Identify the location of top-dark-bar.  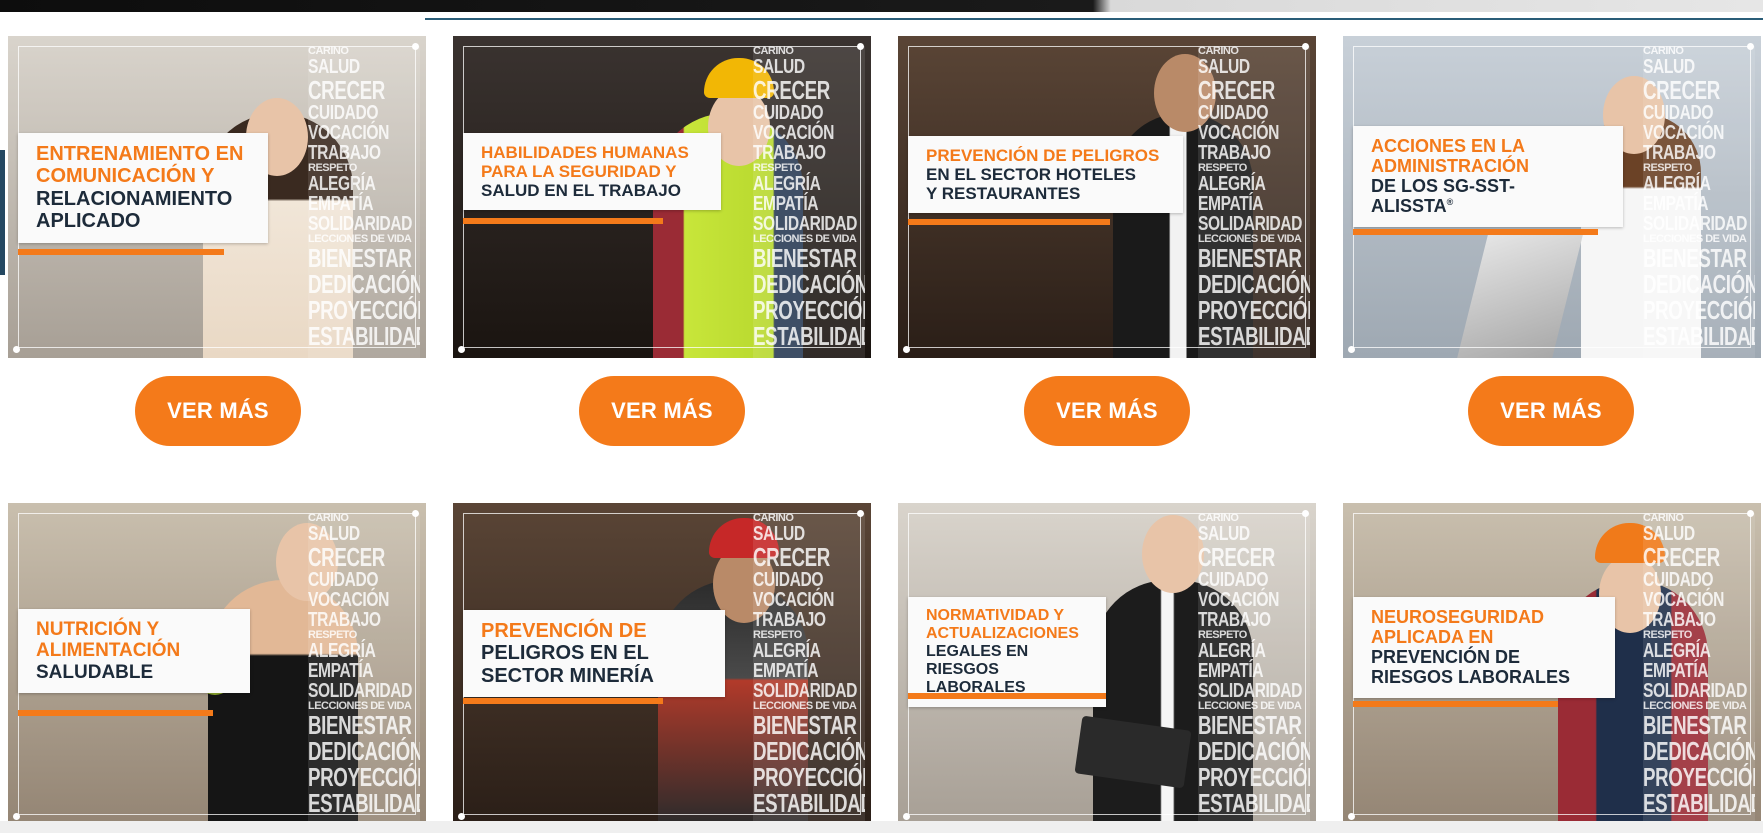
(881, 6).